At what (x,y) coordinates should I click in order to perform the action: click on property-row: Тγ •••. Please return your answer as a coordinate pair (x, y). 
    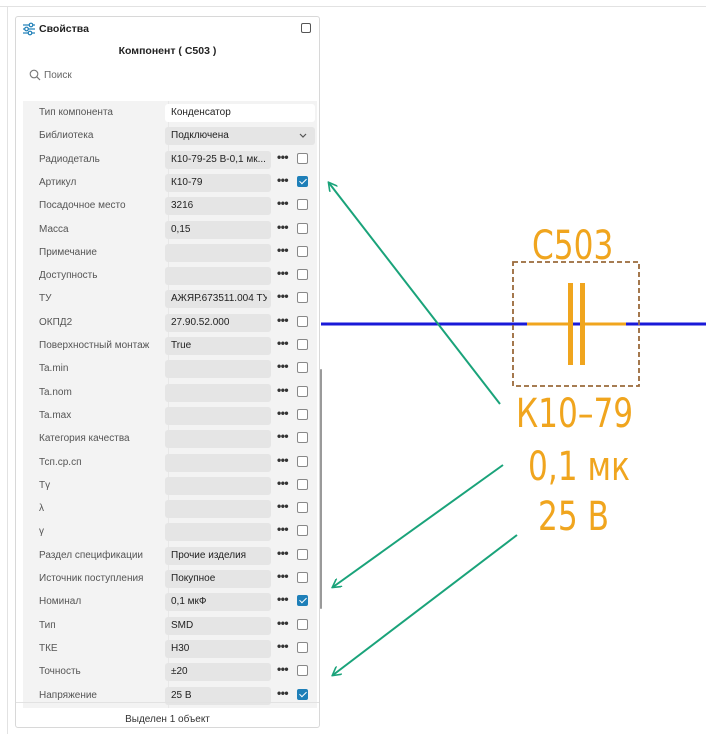
    Looking at the image, I should click on (170, 486).